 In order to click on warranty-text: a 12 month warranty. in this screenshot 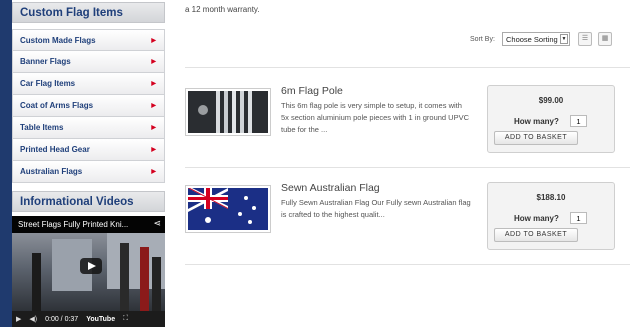, I will do `click(222, 9)`.